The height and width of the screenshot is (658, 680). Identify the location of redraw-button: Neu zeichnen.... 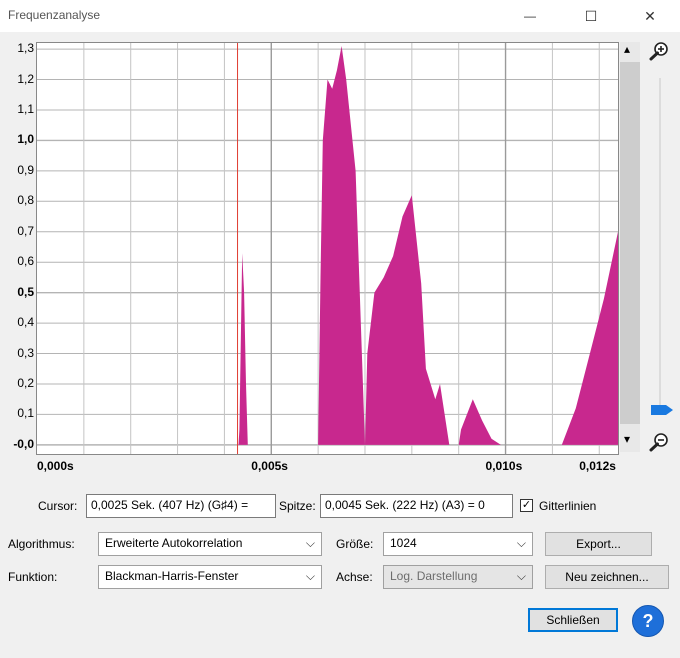
(607, 577).